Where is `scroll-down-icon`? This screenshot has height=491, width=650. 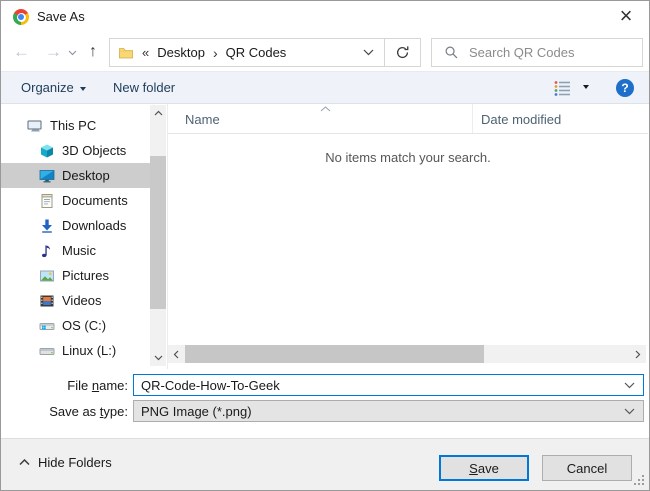 scroll-down-icon is located at coordinates (158, 358).